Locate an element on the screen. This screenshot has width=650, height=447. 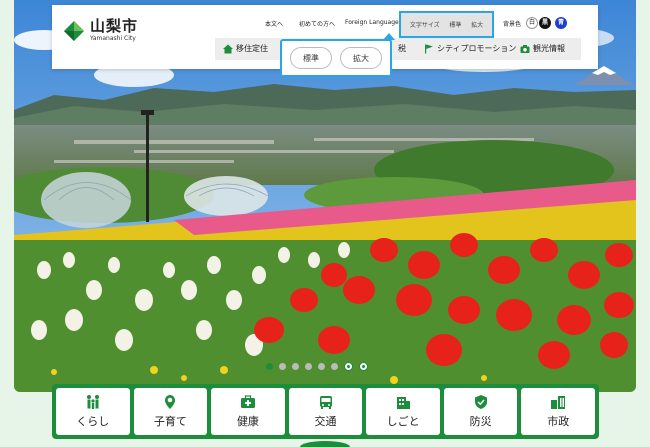
nav-item-migrate-label: 移住定住 is located at coordinates (252, 48).